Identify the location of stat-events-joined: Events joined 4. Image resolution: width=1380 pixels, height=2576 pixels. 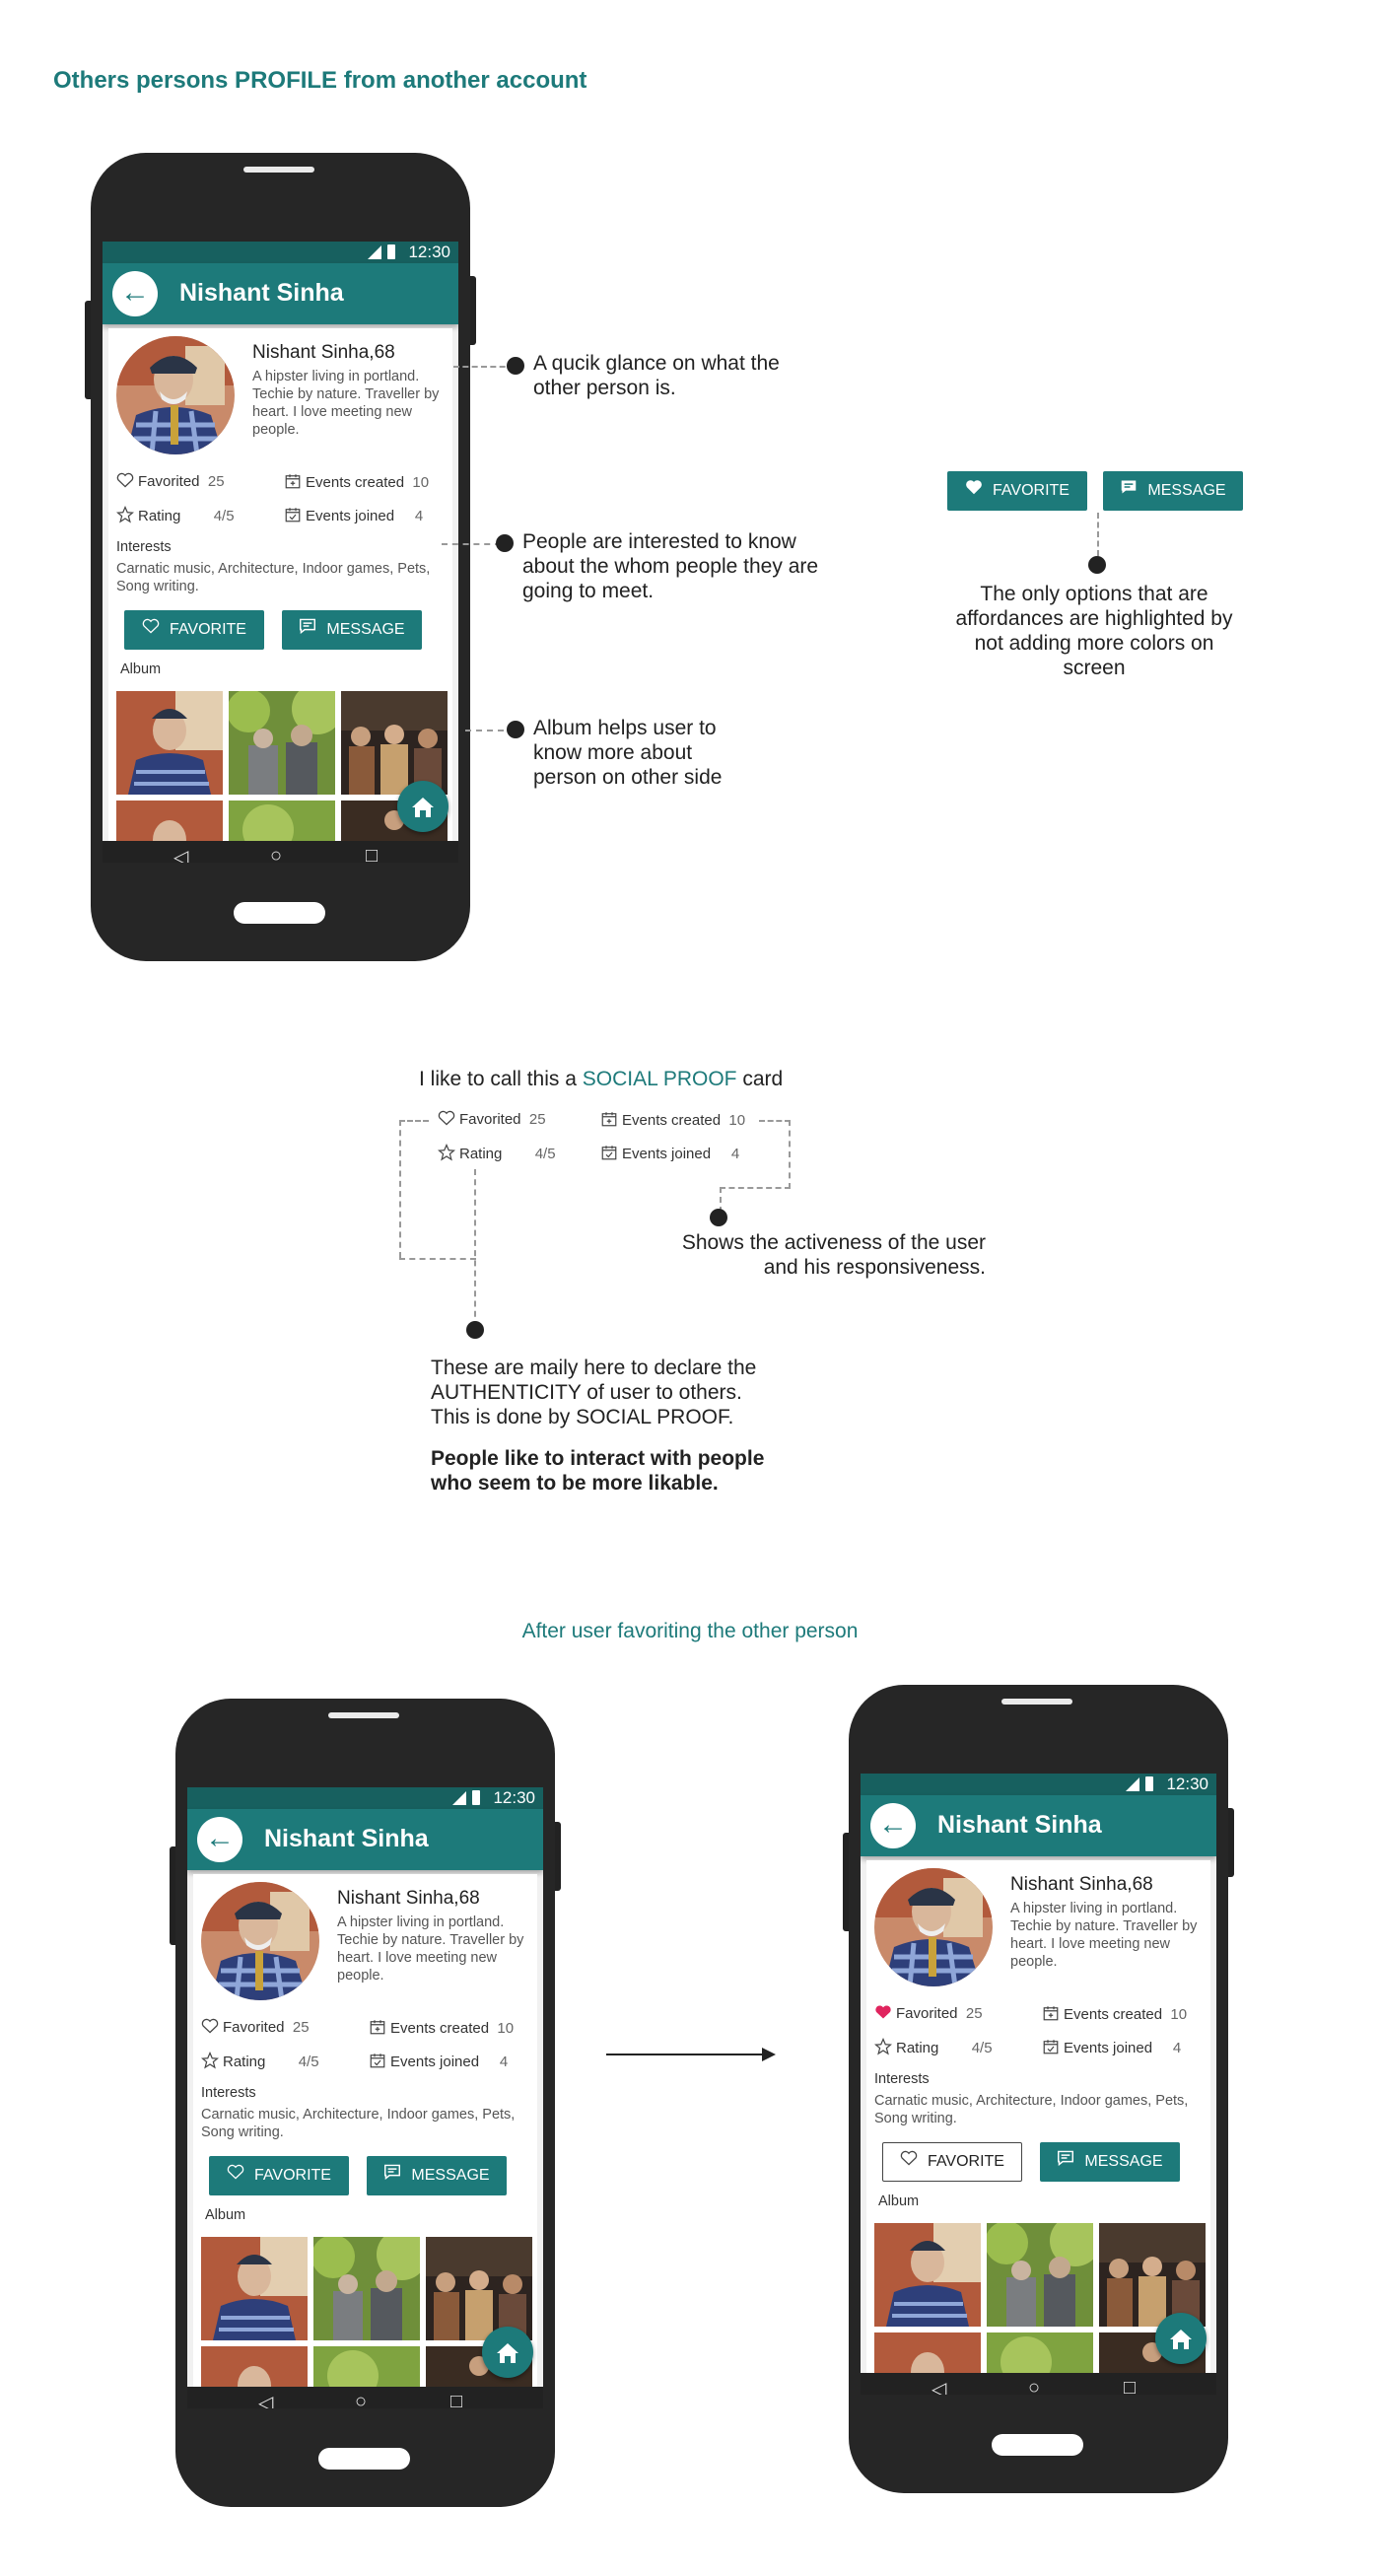
(439, 2062).